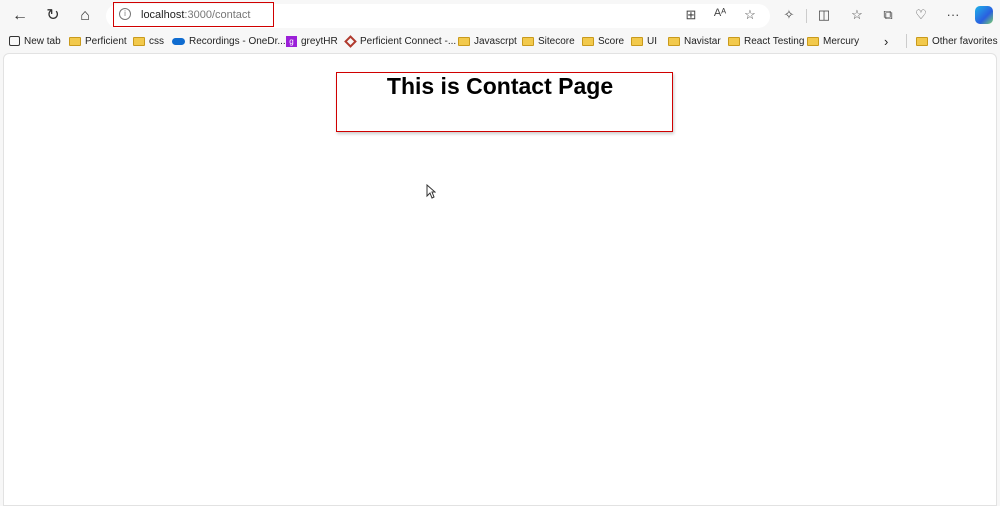  Describe the element at coordinates (857, 15) in the screenshot. I see `favorites-icon: ☆` at that location.